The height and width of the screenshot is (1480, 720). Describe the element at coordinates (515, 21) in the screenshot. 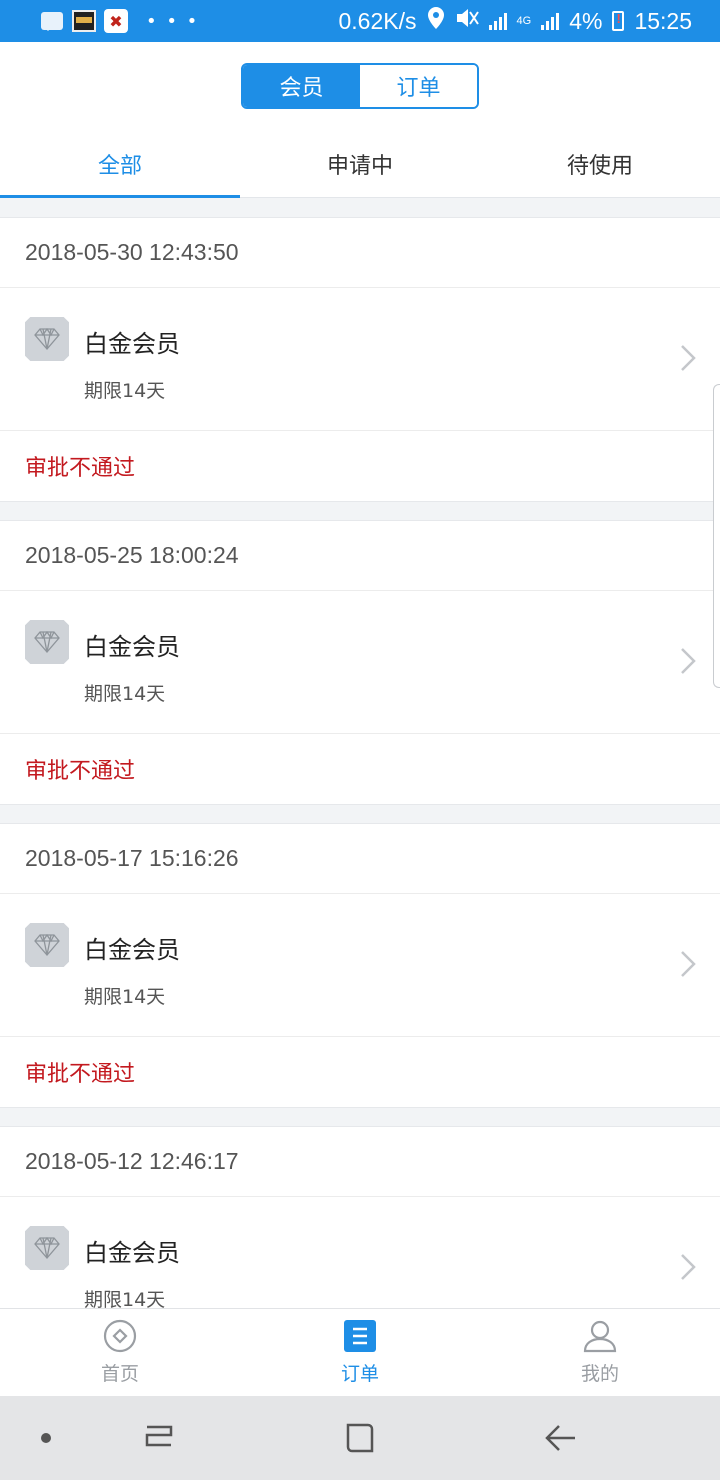

I see `status-indicators: 0.62K/s 4G 4% 15:25` at that location.